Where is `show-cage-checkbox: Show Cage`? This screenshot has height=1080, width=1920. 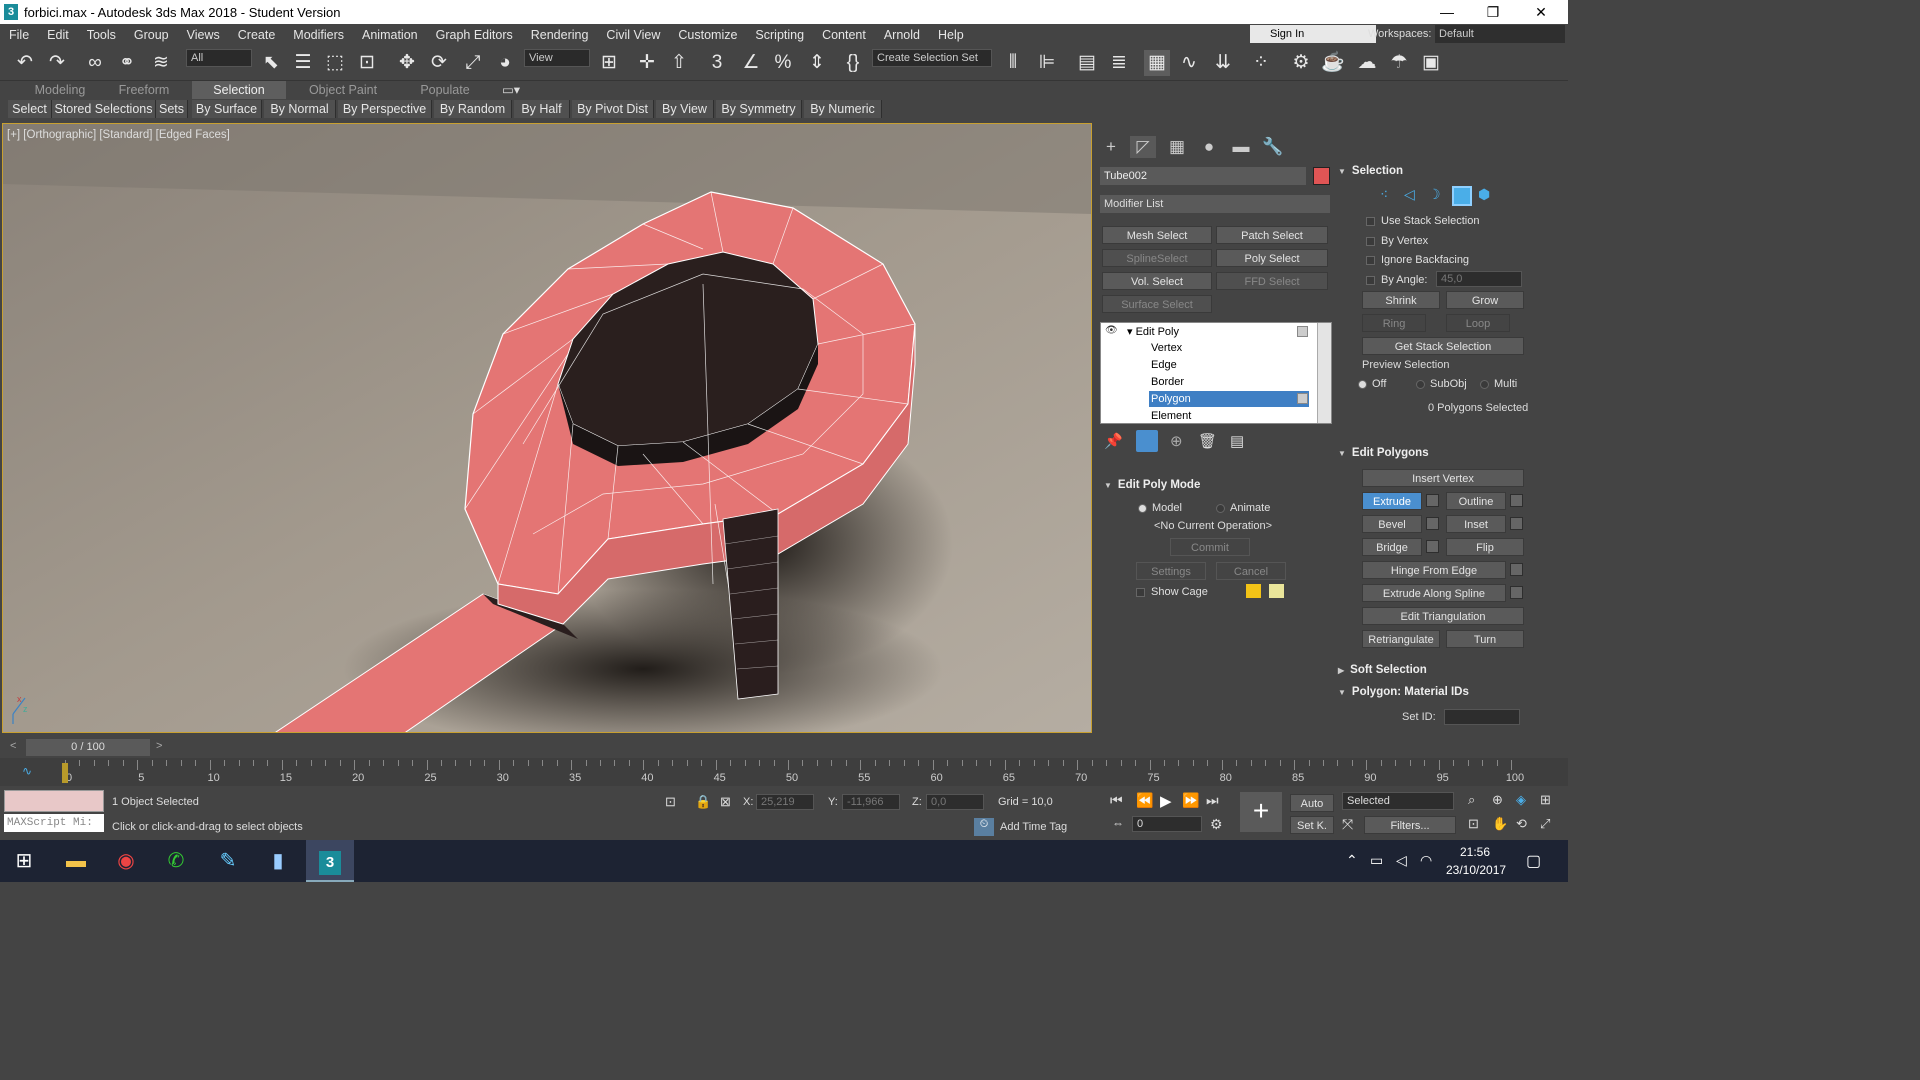
show-cage-checkbox: Show Cage is located at coordinates (1172, 592).